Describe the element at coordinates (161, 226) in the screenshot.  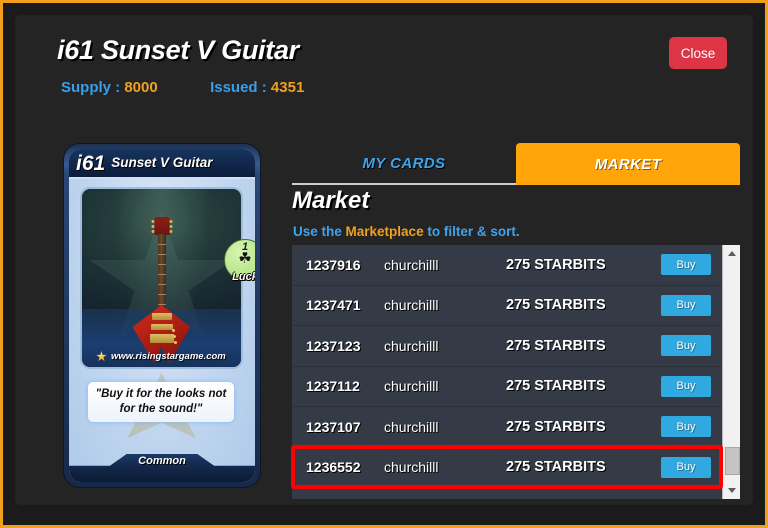
I see `guitar-tuning-pegs` at that location.